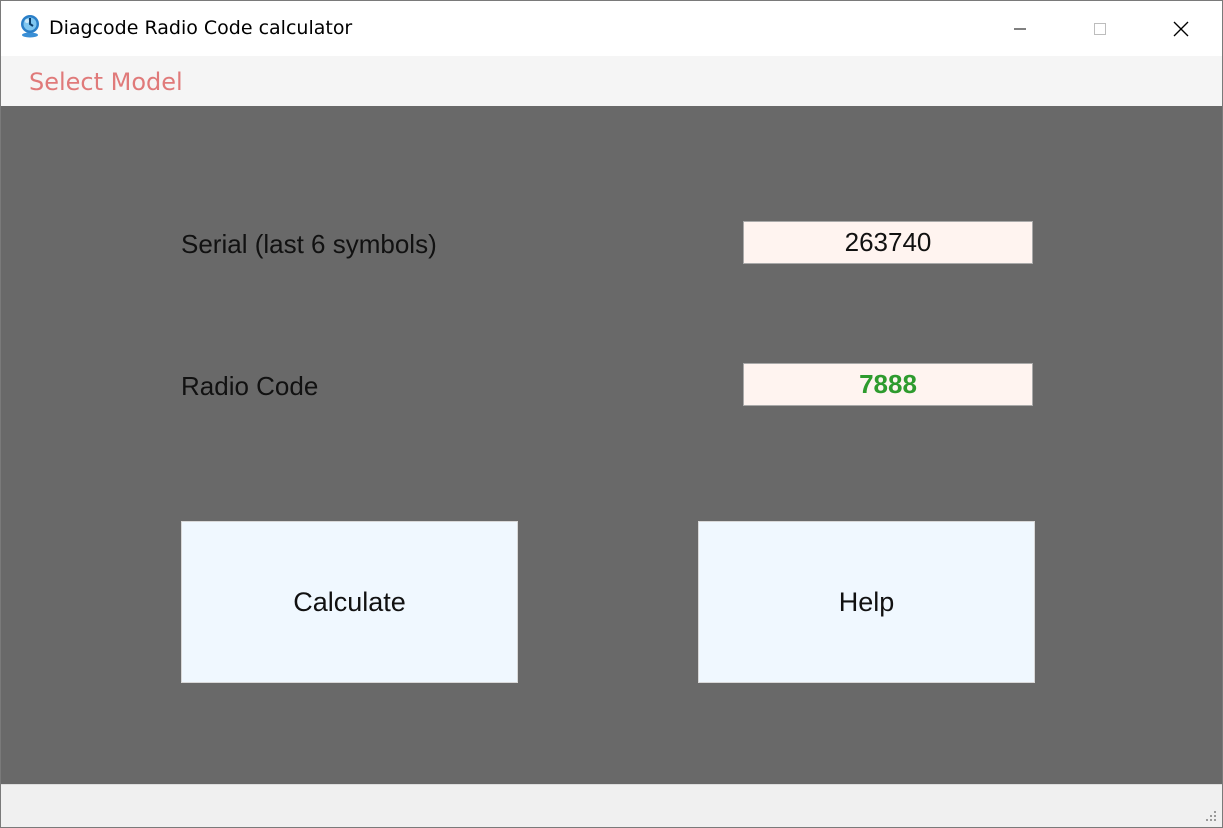  What do you see at coordinates (611, 805) in the screenshot?
I see `status-bar` at bounding box center [611, 805].